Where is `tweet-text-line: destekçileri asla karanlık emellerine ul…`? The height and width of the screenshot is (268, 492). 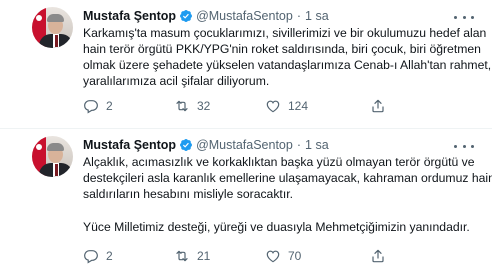 tweet-text-line: destekçileri asla karanlık emellerine ul… is located at coordinates (287, 178).